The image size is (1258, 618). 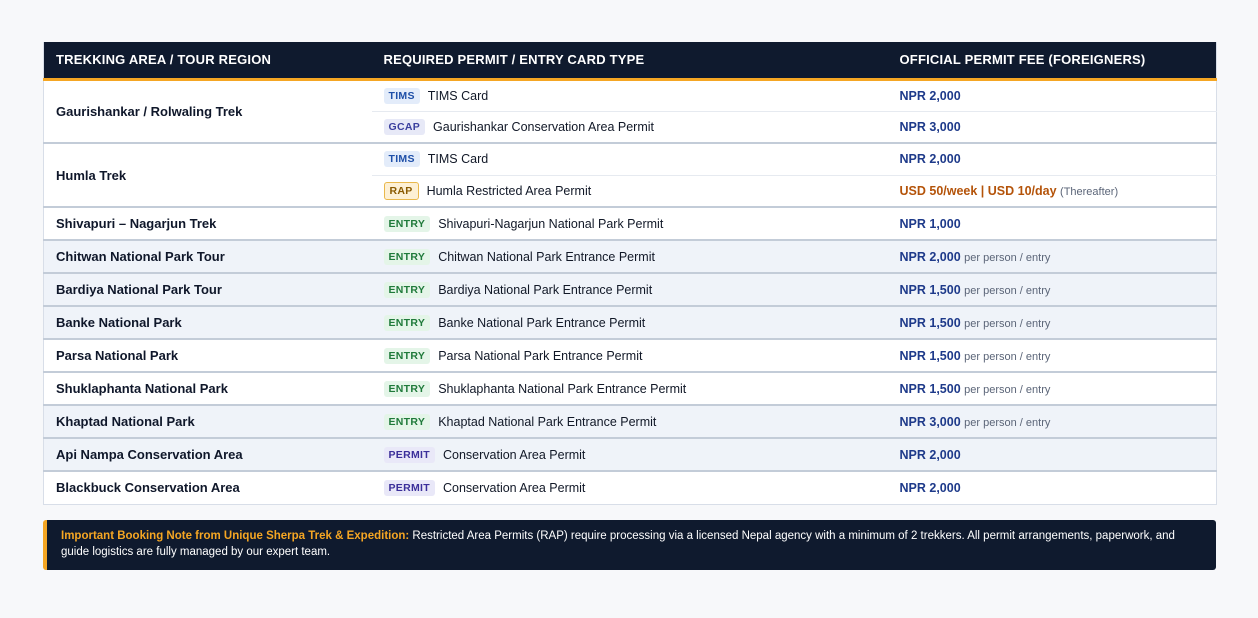 What do you see at coordinates (547, 421) in the screenshot?
I see `permit-name: Khaptad National Park Entrance Permit` at bounding box center [547, 421].